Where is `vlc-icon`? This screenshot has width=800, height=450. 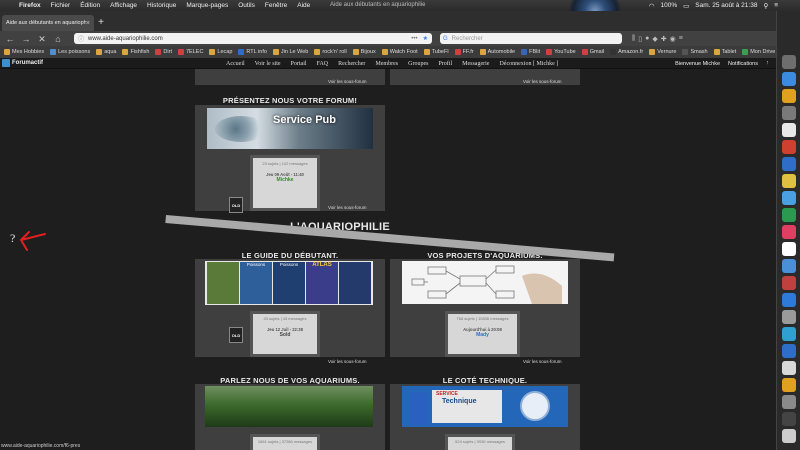 vlc-icon is located at coordinates (789, 385).